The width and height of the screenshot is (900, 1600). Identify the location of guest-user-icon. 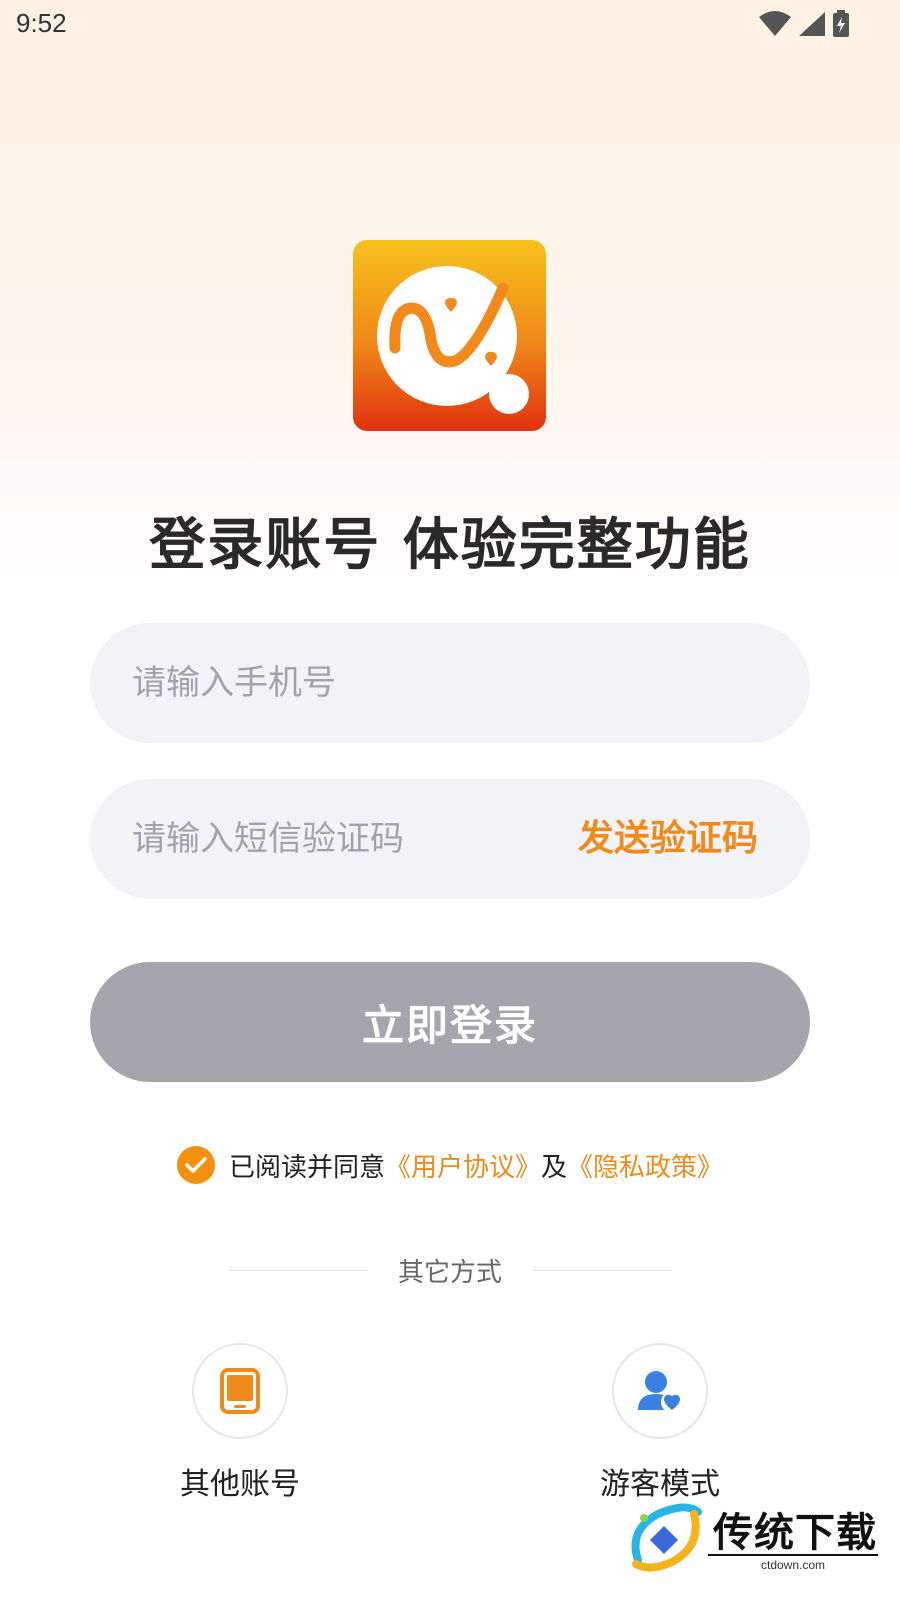
(660, 1392).